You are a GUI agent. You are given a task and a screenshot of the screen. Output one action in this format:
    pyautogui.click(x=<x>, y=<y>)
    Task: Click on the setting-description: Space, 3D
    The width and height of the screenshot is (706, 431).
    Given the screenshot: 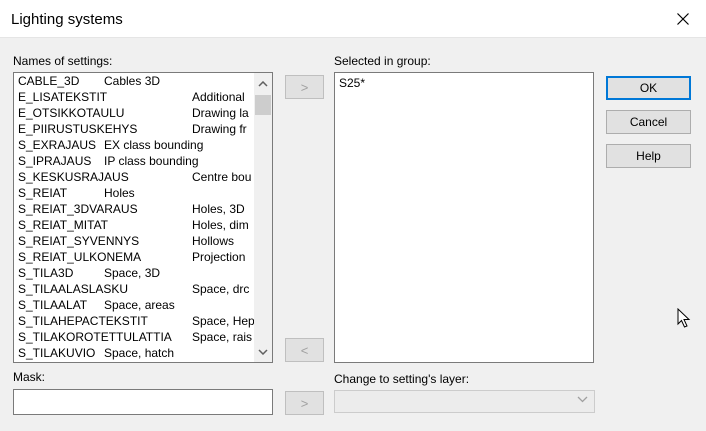 What is the action you would take?
    pyautogui.click(x=132, y=273)
    